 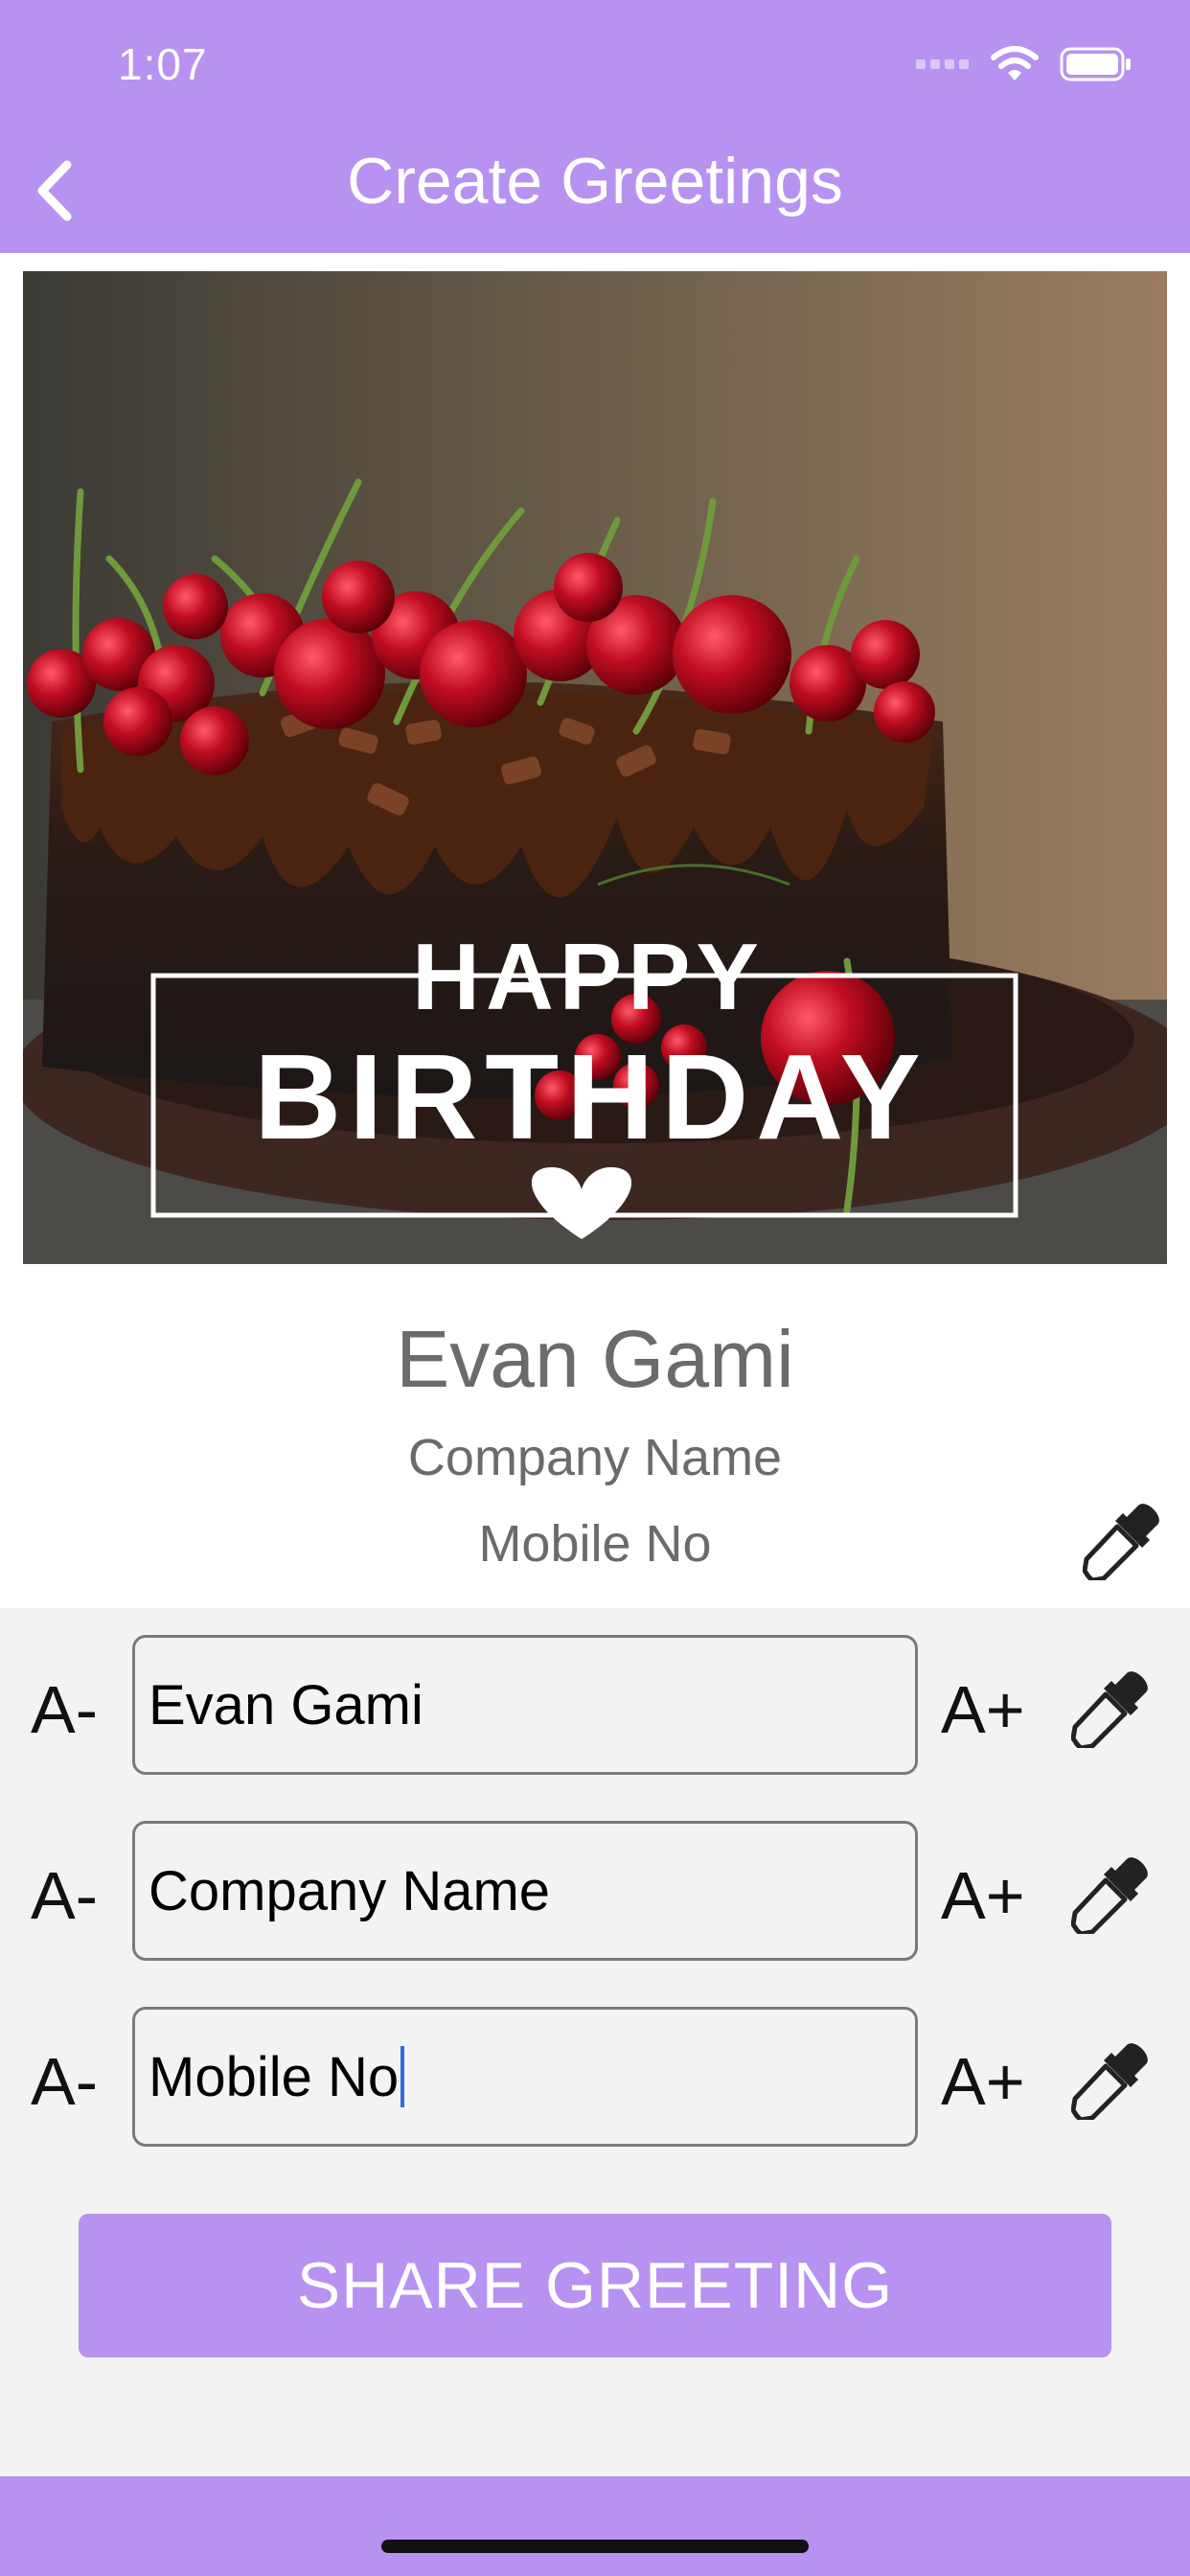 I want to click on page-title: Create Greetings, so click(x=595, y=181).